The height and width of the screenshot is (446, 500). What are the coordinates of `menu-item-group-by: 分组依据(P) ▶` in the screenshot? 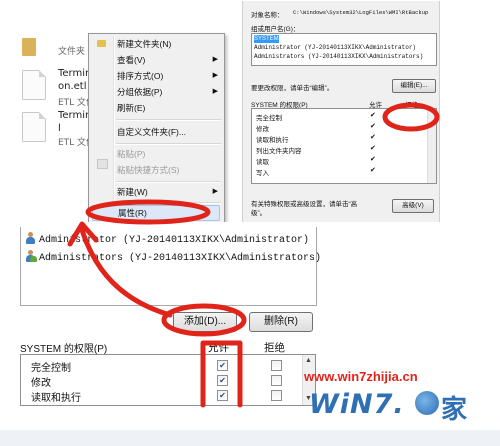 It's located at (168, 92).